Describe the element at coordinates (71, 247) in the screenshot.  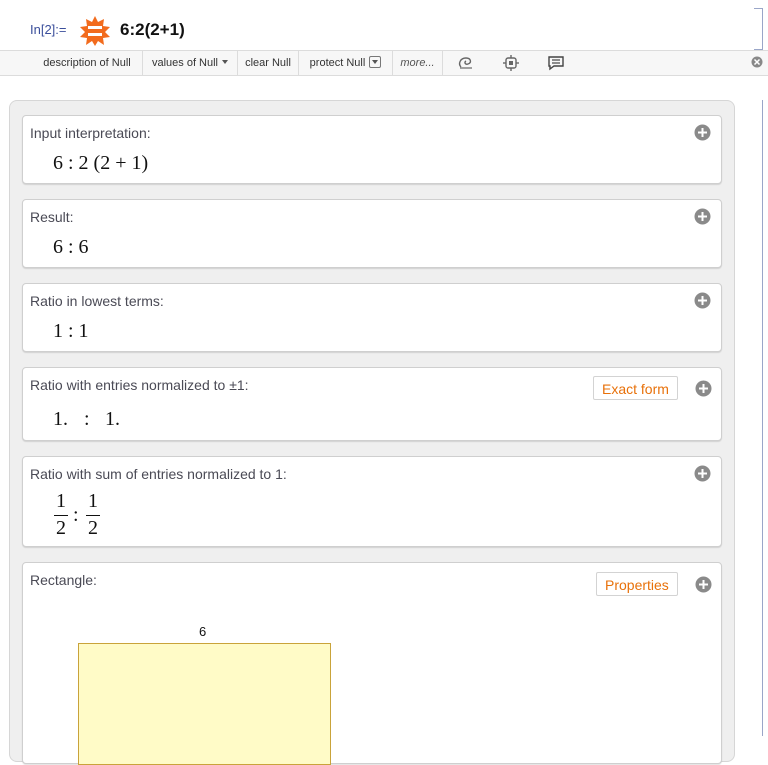
I see `pod-content: 6` at that location.